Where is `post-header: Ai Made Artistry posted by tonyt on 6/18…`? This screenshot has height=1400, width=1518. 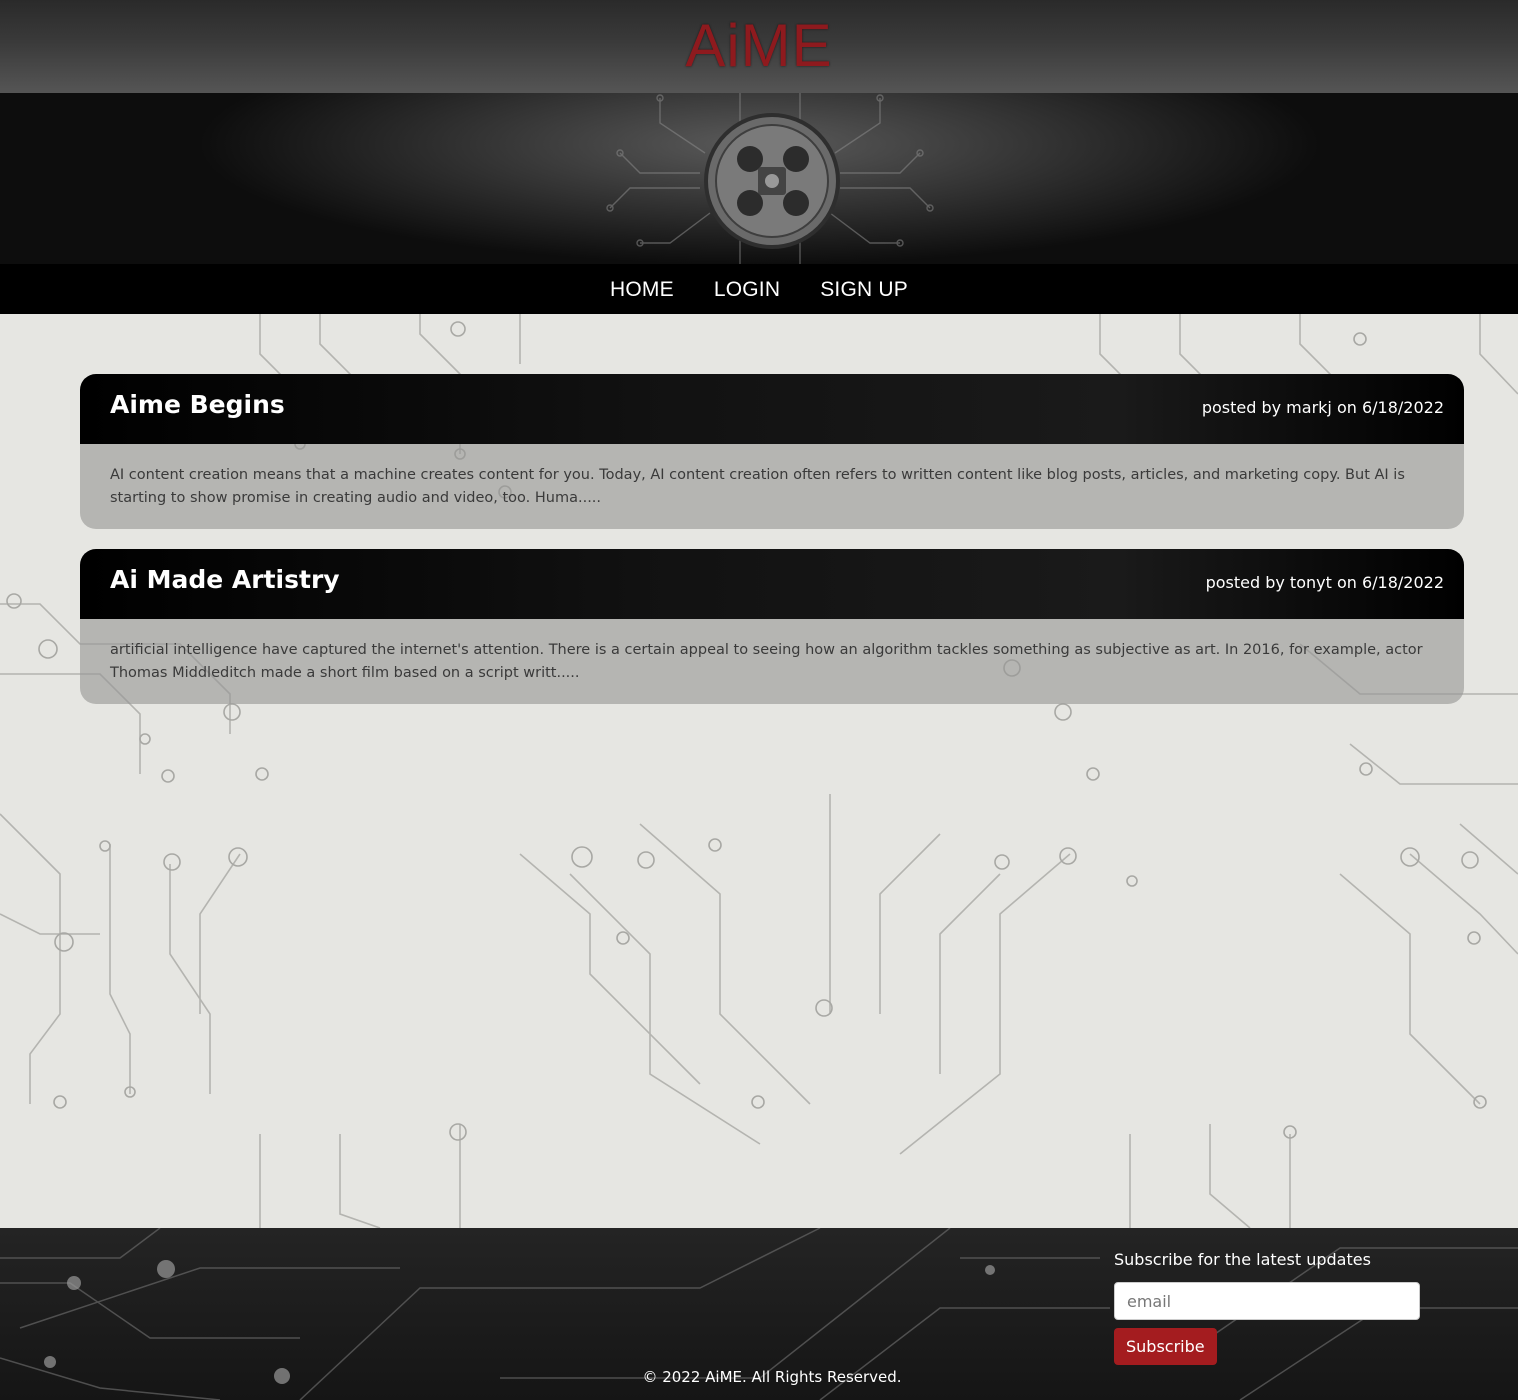
post-header: Ai Made Artistry posted by tonyt on 6/18… is located at coordinates (772, 584).